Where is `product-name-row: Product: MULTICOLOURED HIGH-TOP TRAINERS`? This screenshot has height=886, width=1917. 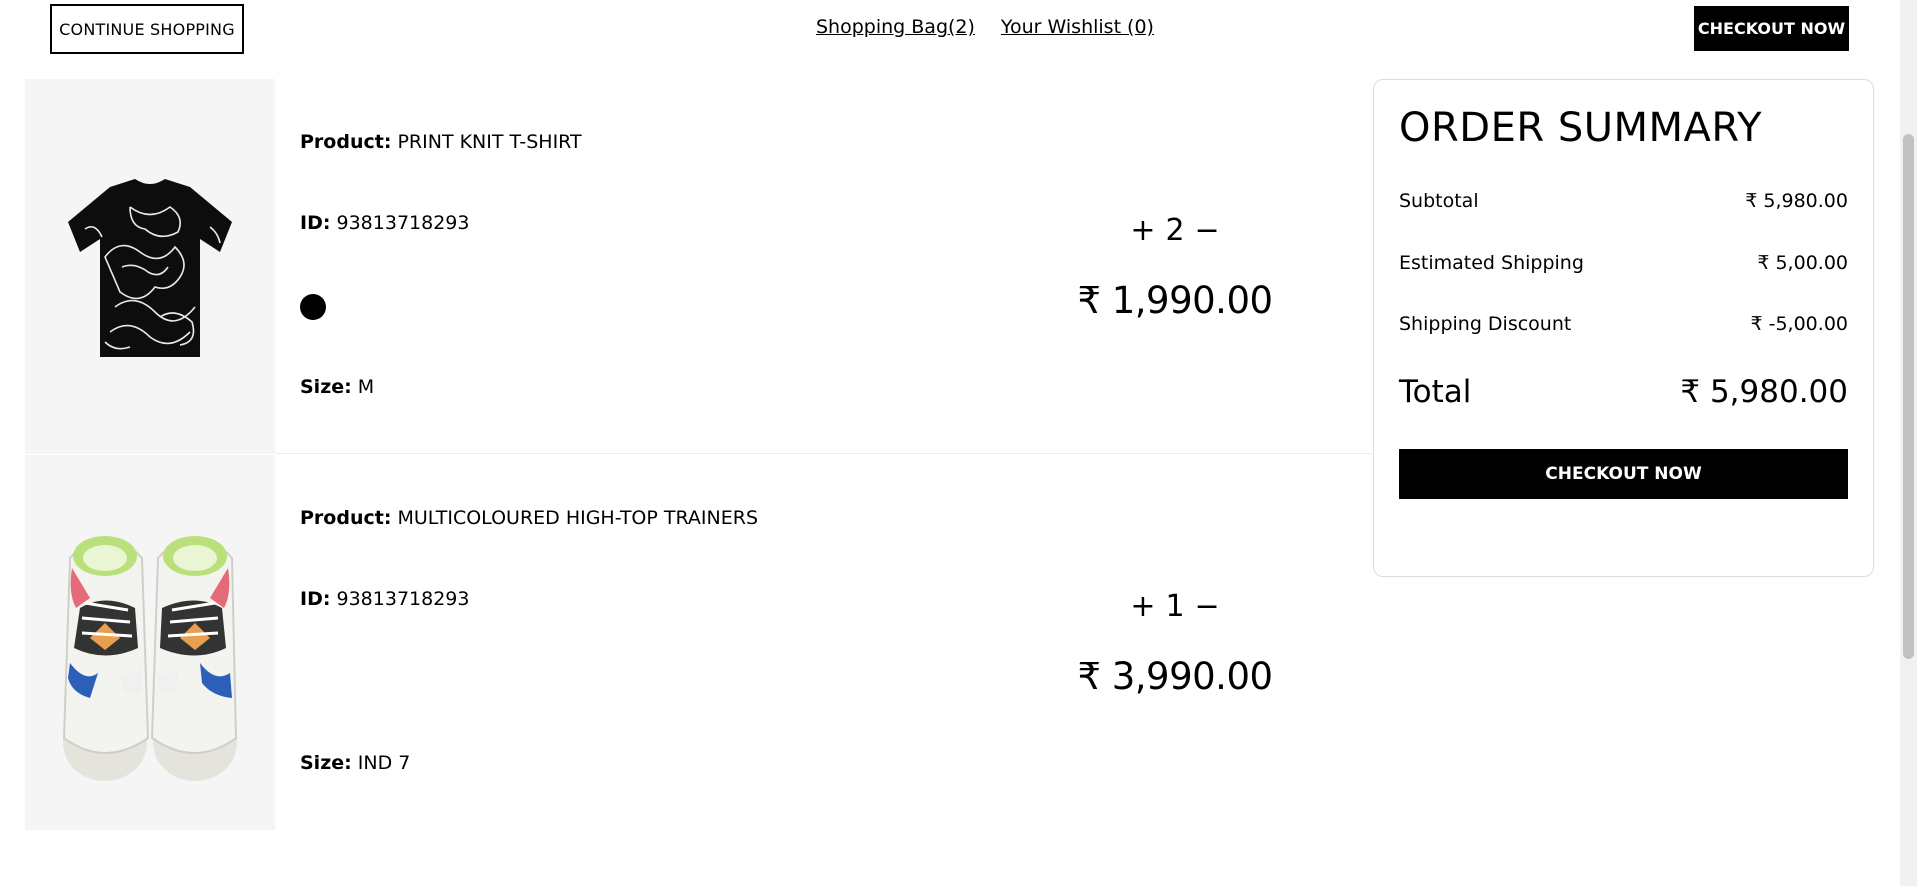
product-name-row: Product: MULTICOLOURED HIGH-TOP TRAINERS is located at coordinates (529, 518).